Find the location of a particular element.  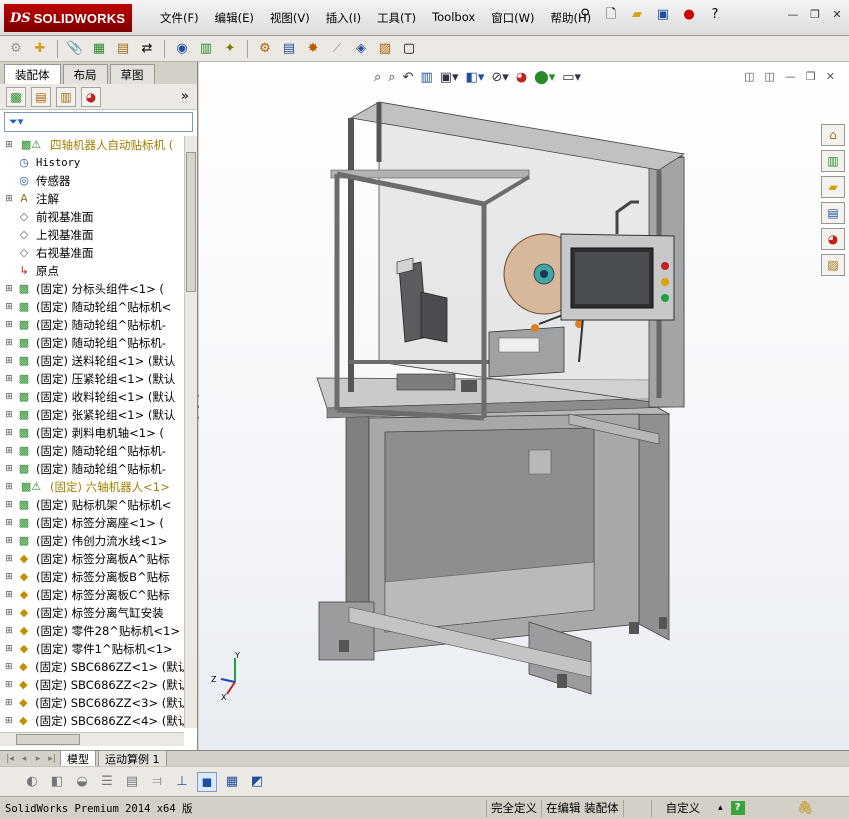

shaded-icon: ◐ is located at coordinates (32, 782).